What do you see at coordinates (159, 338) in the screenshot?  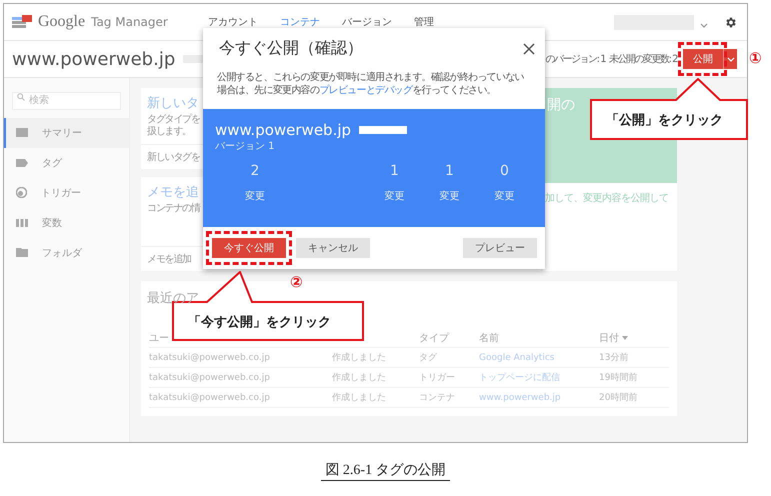 I see `column-header: ユー` at bounding box center [159, 338].